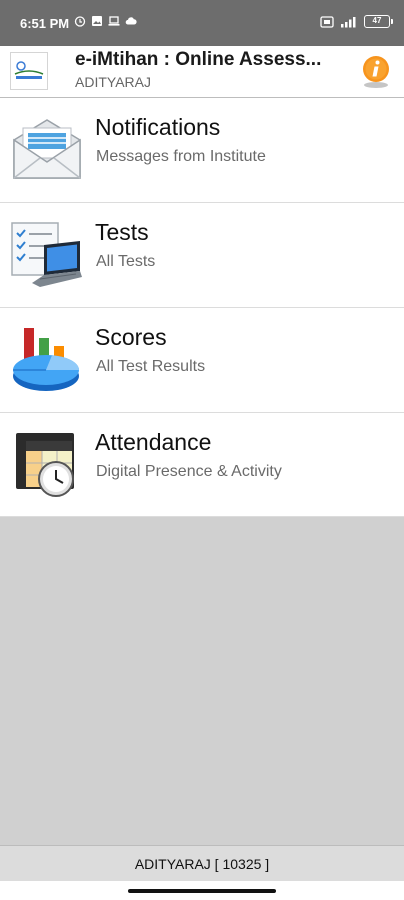 The height and width of the screenshot is (900, 404). I want to click on signal-icon, so click(348, 21).